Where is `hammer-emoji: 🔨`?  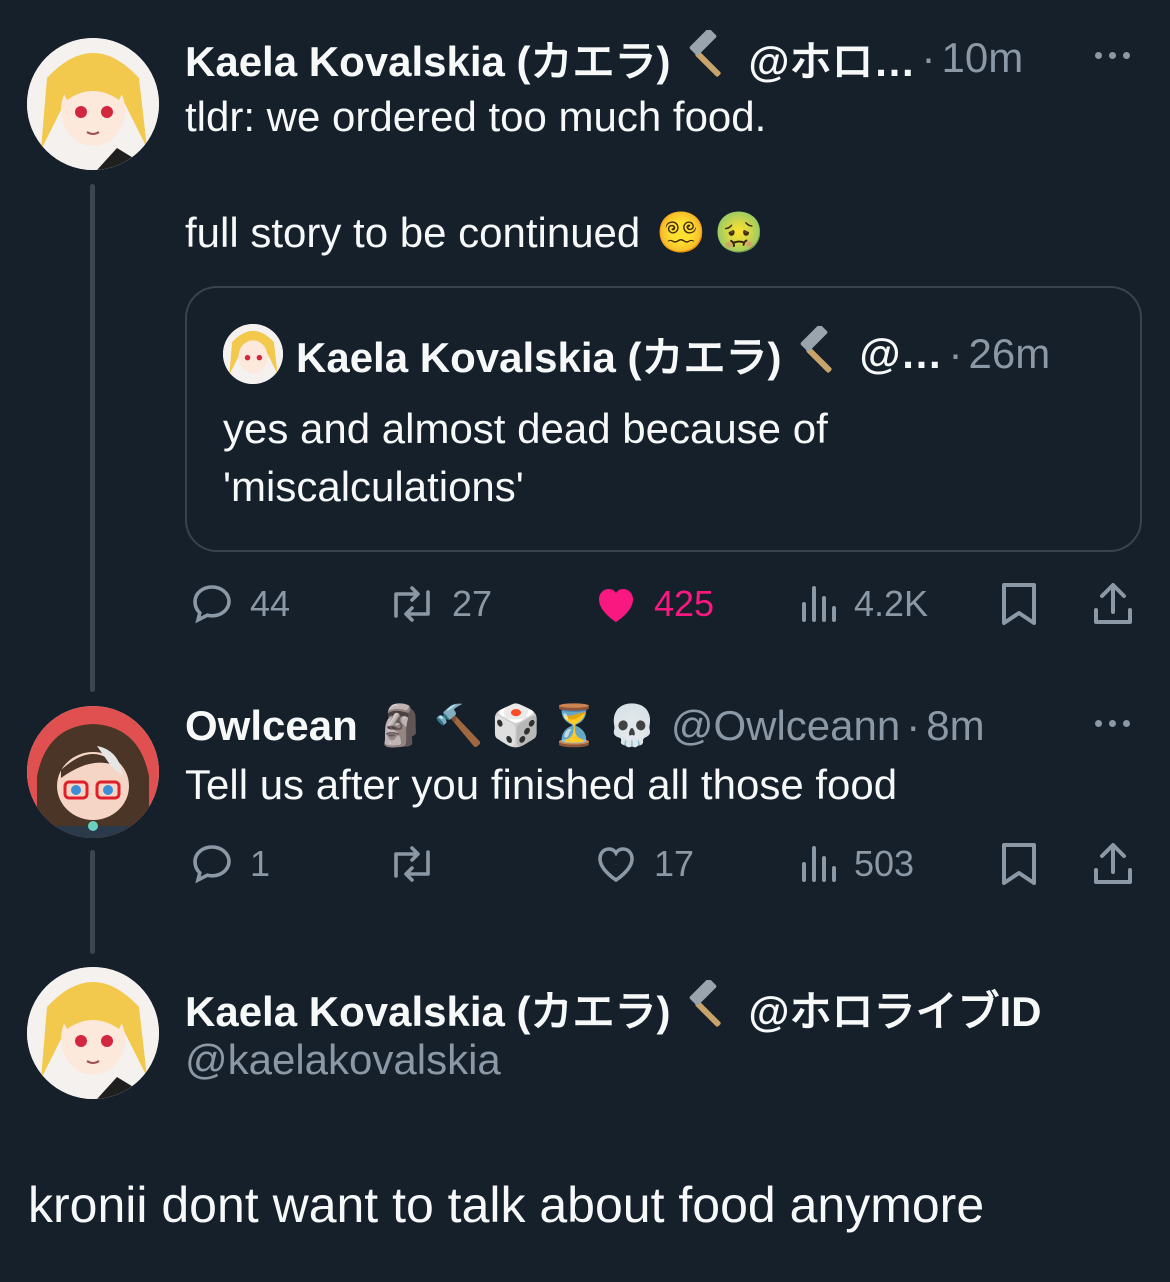
hammer-emoji: 🔨 is located at coordinates (458, 726).